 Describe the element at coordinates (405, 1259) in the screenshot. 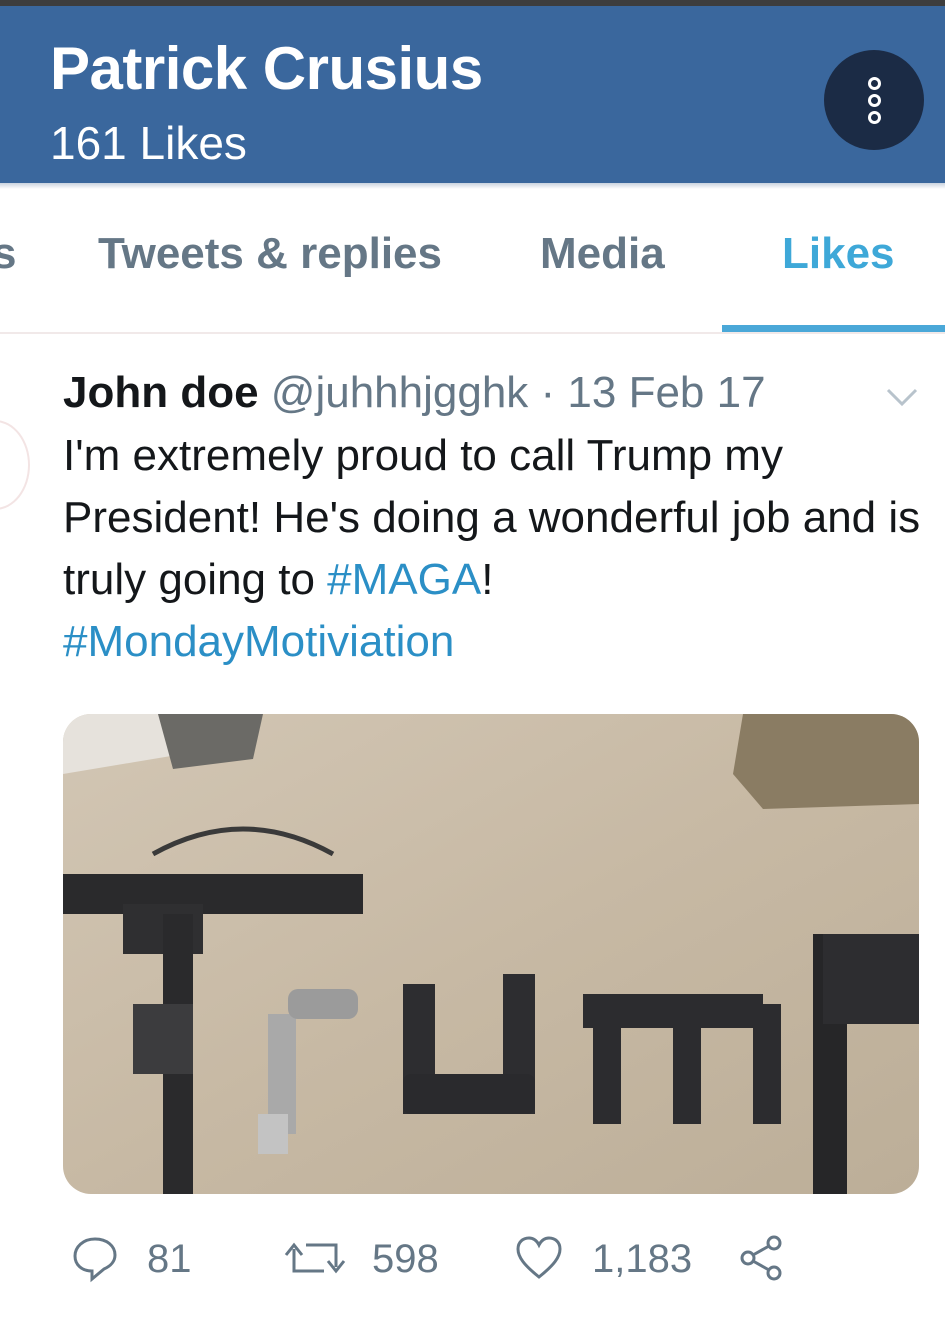

I see `retweet-count: 598` at that location.